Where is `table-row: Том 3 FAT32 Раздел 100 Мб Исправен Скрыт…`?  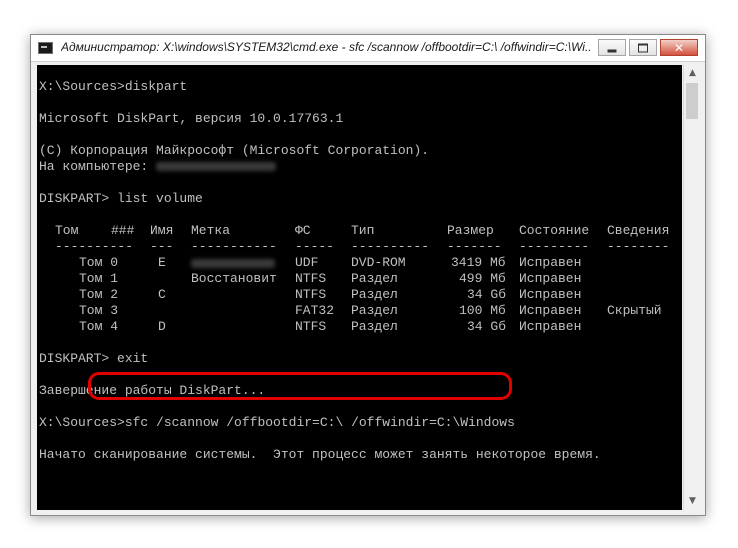
table-row: Том 3 FAT32 Раздел 100 Мб Исправен Скрыт… is located at coordinates (359, 311).